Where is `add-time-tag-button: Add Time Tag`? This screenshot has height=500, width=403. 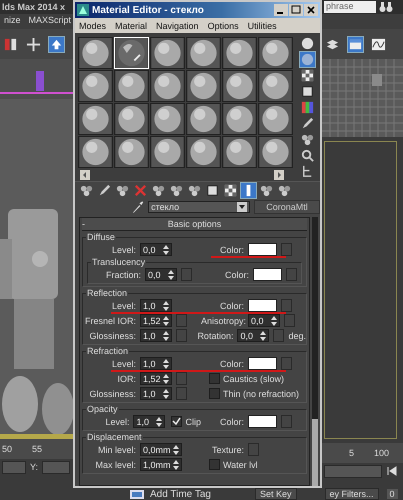 add-time-tag-button: Add Time Tag is located at coordinates (170, 494).